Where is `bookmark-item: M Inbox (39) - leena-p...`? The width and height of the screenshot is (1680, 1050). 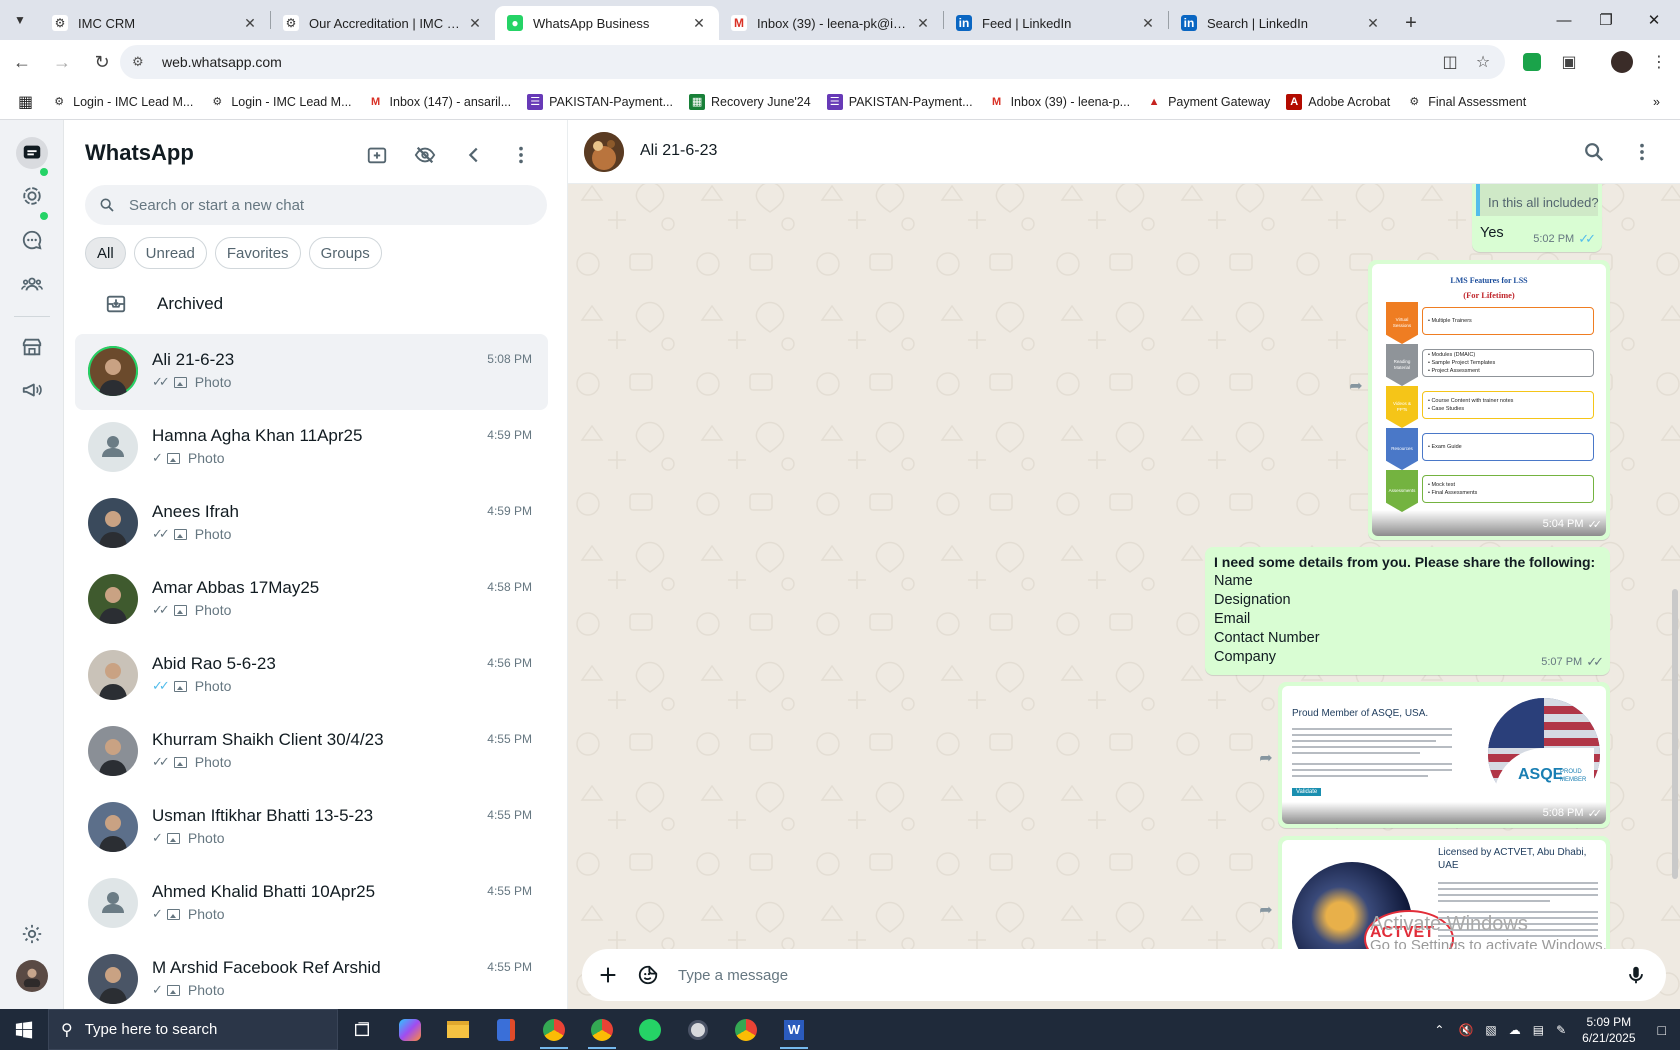
bookmark-item: M Inbox (39) - leena-p... is located at coordinates (1060, 102).